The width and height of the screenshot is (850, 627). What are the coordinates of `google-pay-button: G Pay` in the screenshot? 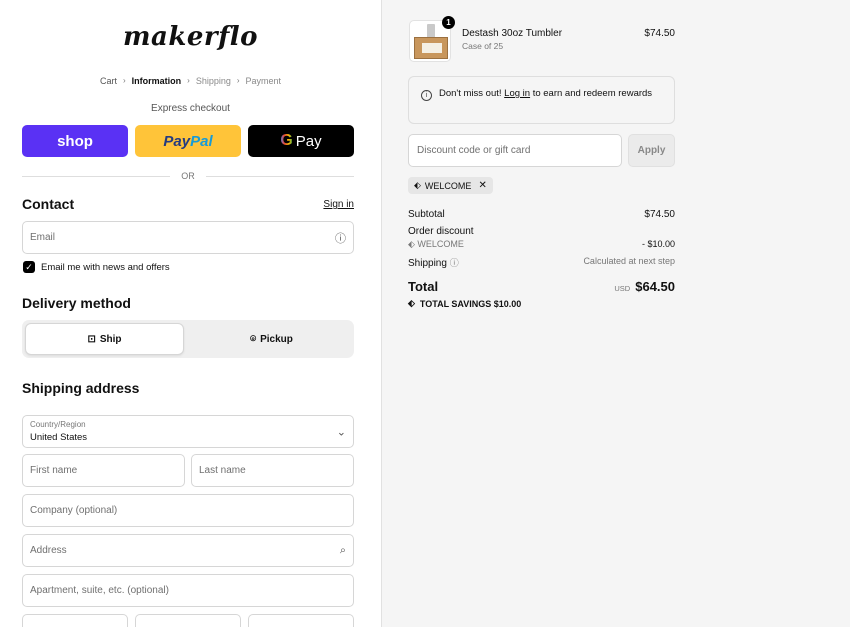 It's located at (301, 141).